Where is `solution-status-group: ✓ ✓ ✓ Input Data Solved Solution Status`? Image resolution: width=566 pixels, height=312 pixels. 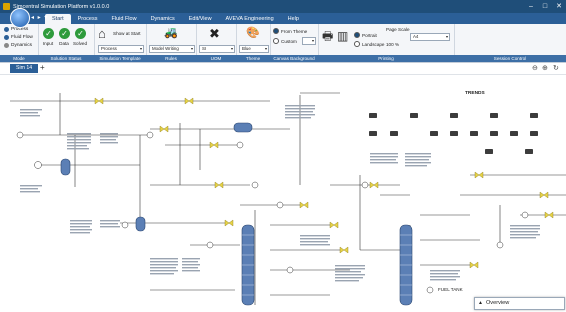 solution-status-group: ✓ ✓ ✓ Input Data Solved Solution Status is located at coordinates (66, 43).